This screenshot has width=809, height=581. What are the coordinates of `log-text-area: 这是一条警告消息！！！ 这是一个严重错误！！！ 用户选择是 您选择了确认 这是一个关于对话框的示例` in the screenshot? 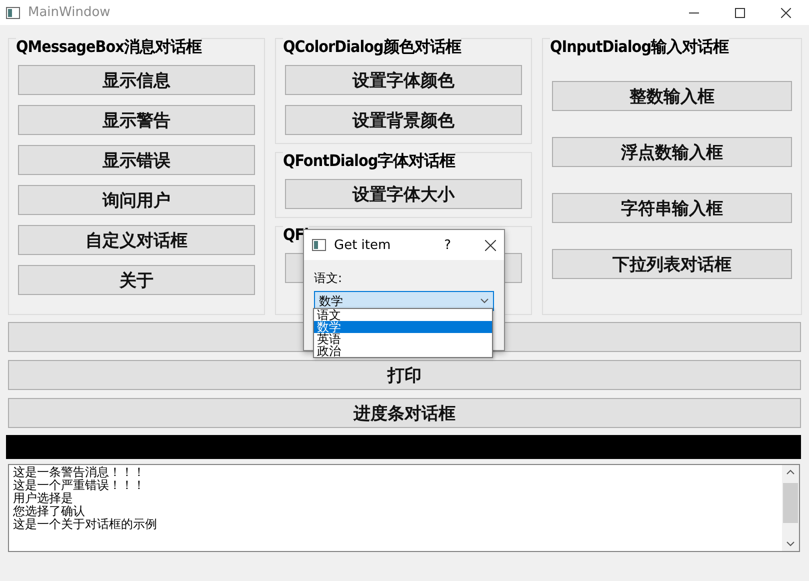 It's located at (404, 508).